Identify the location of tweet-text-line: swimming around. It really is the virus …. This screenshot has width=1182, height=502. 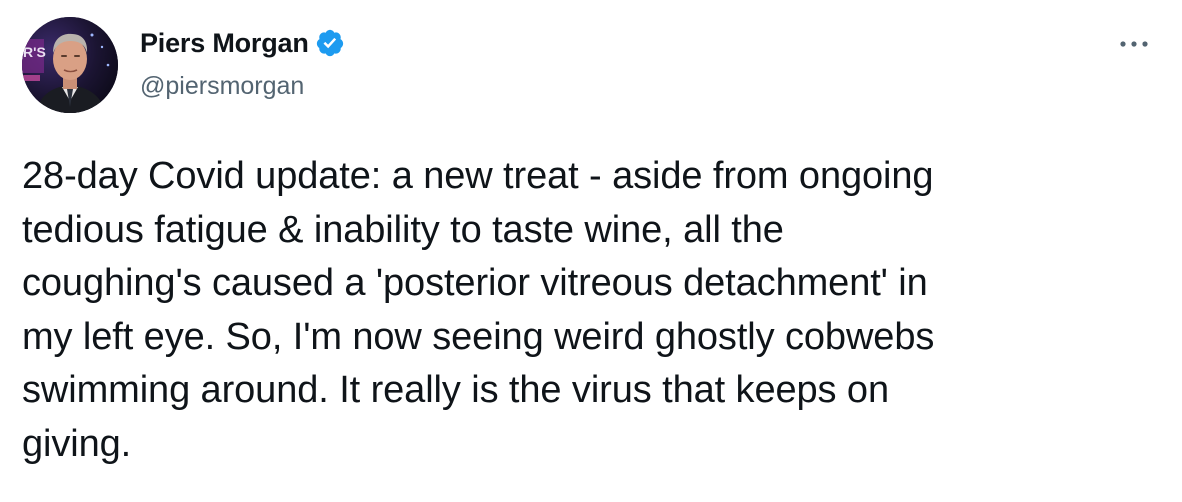
(455, 390).